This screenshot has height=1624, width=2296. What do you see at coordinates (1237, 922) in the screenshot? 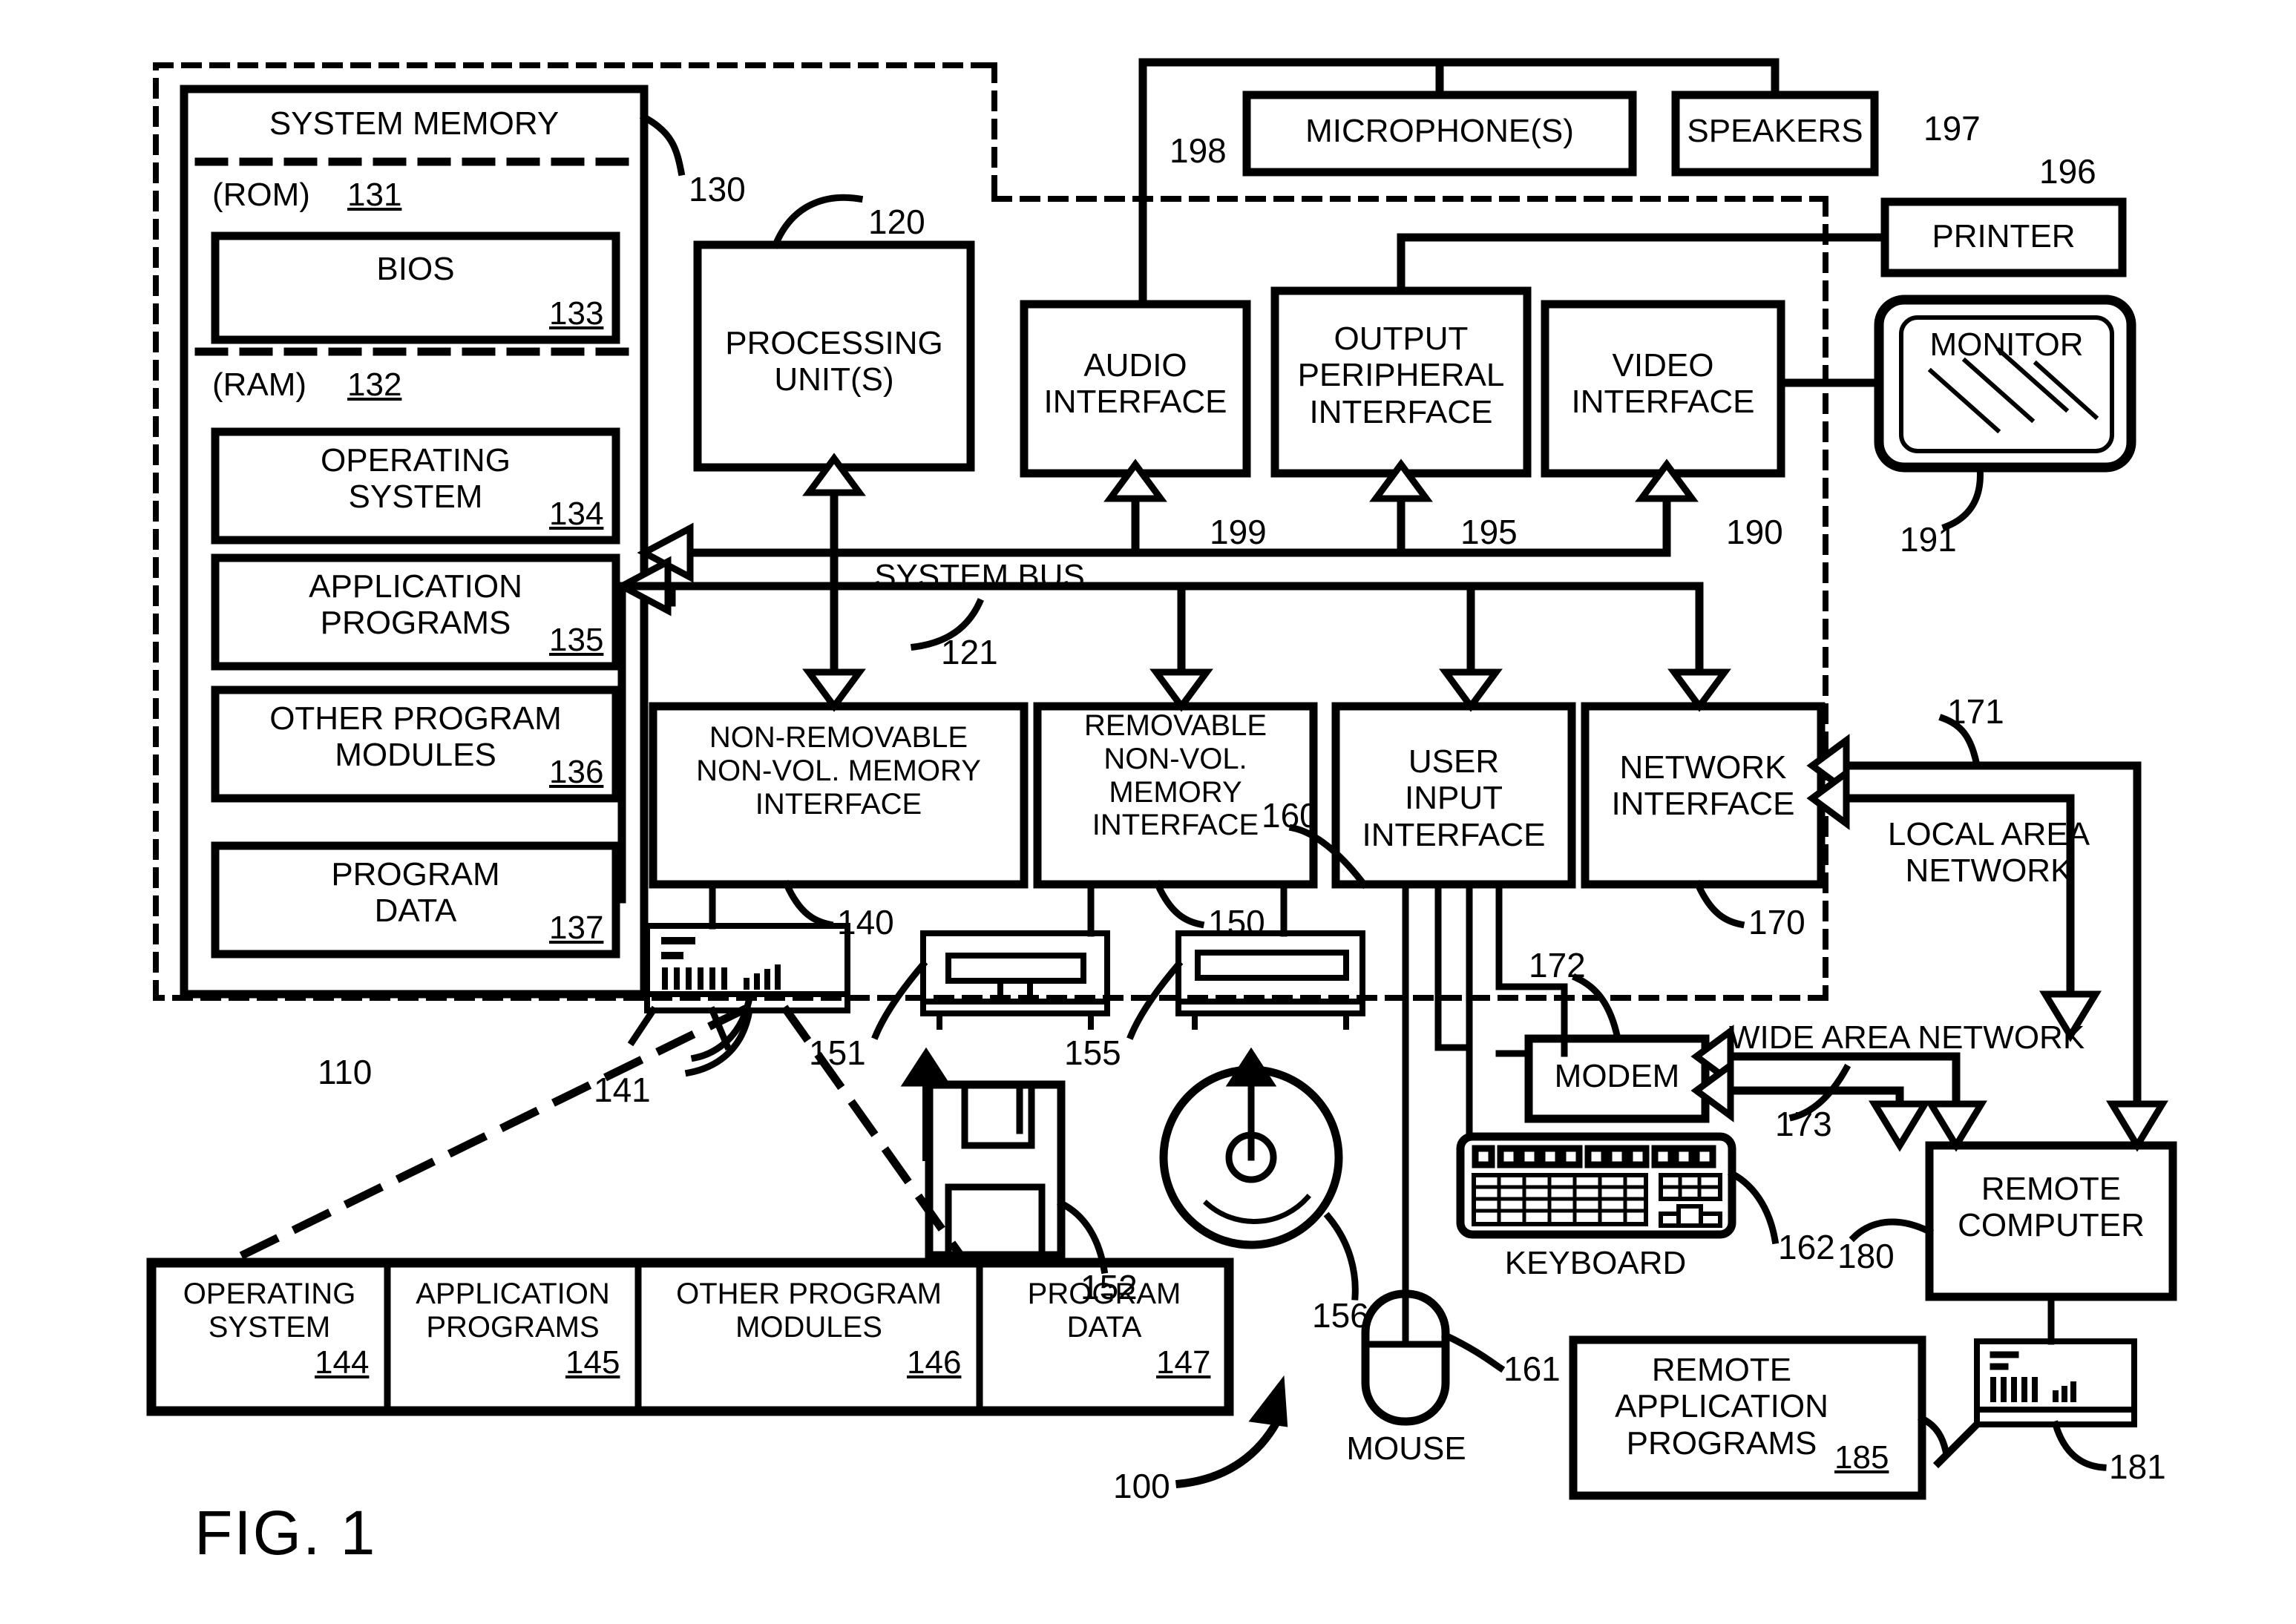
I see `ref-150: 150` at bounding box center [1237, 922].